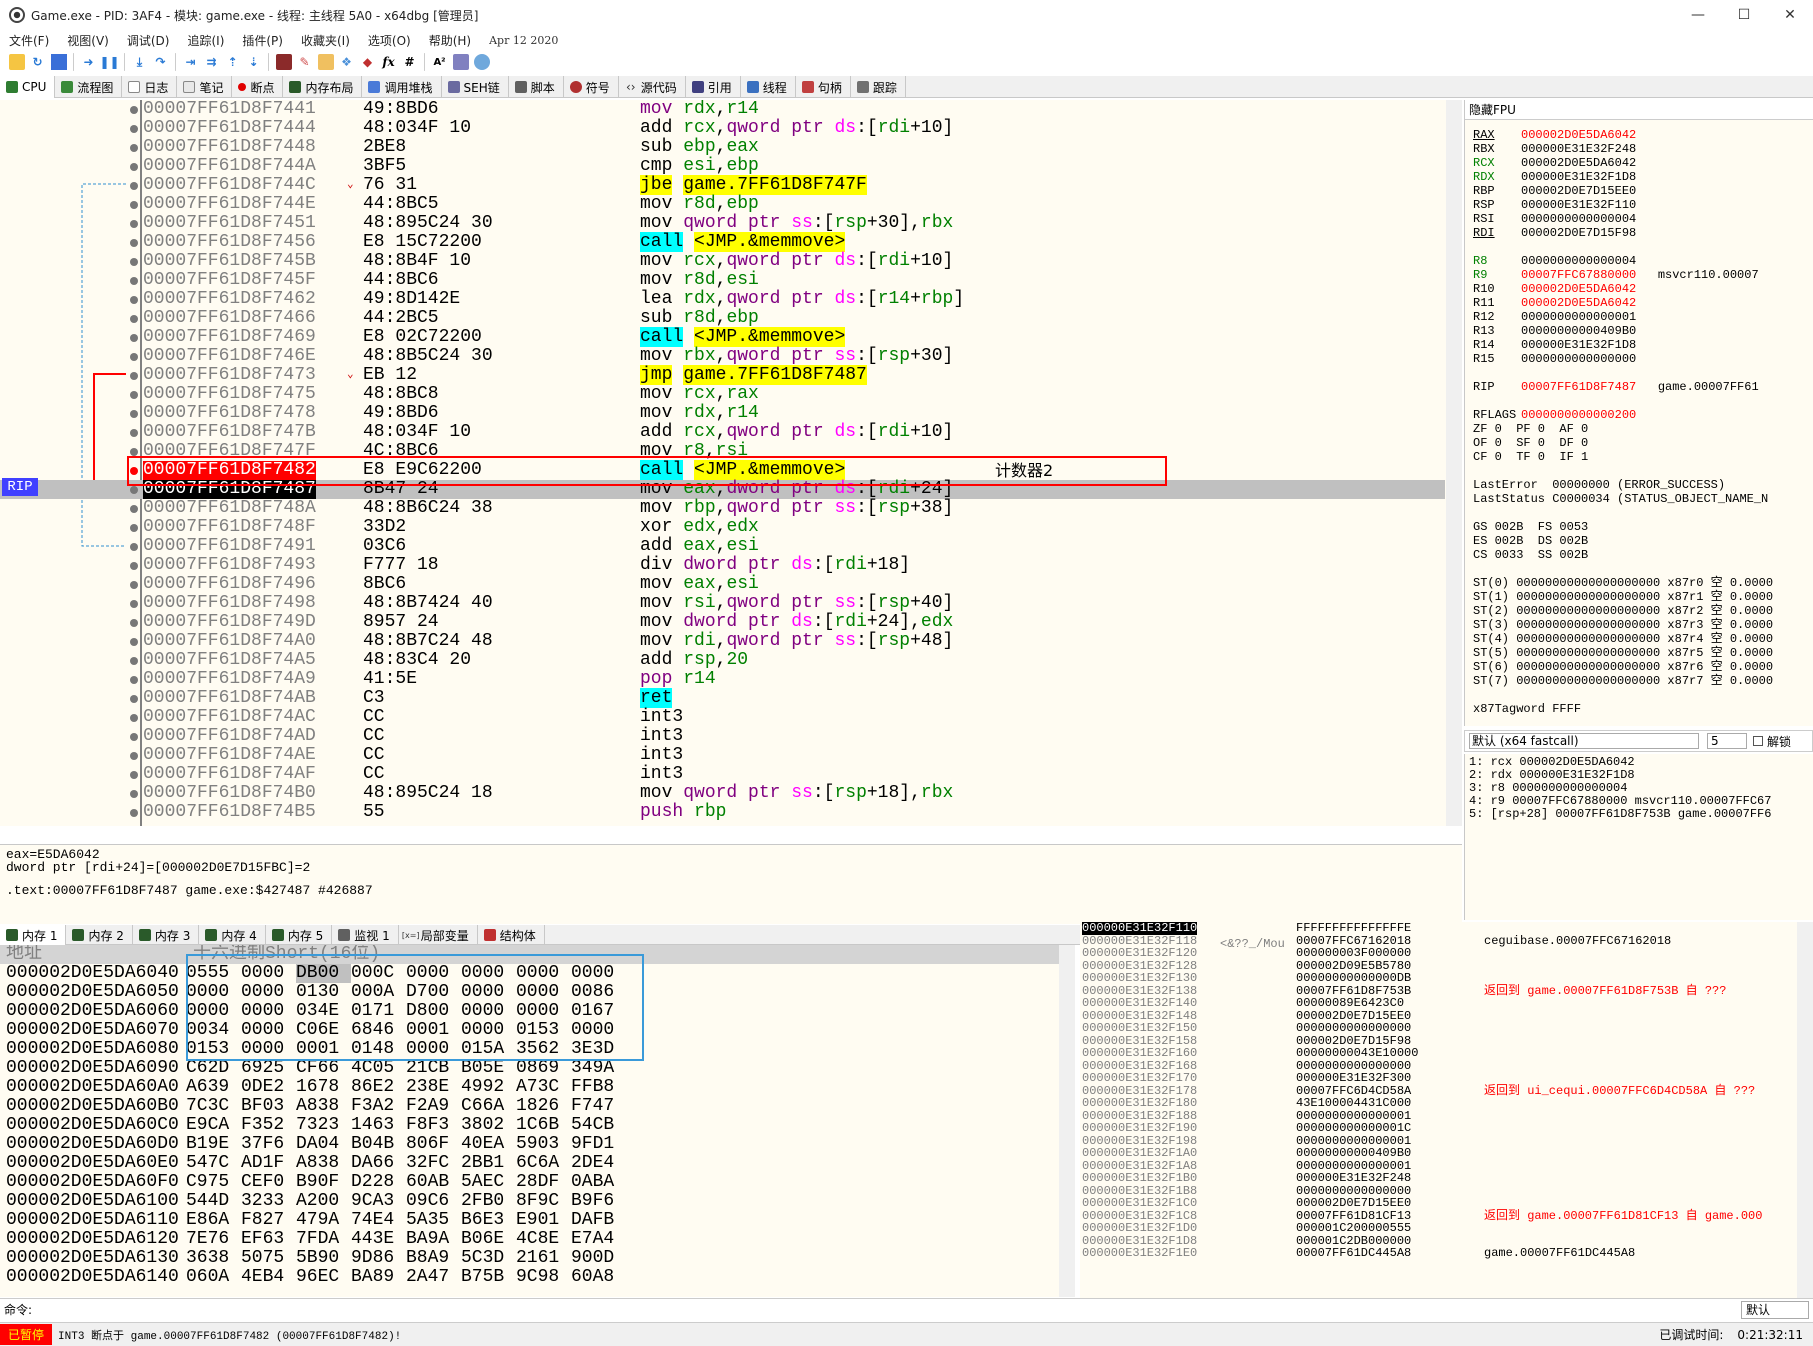  I want to click on stack-row: 000000E31E32F140 00000089E6423C0, so click(1437, 1003).